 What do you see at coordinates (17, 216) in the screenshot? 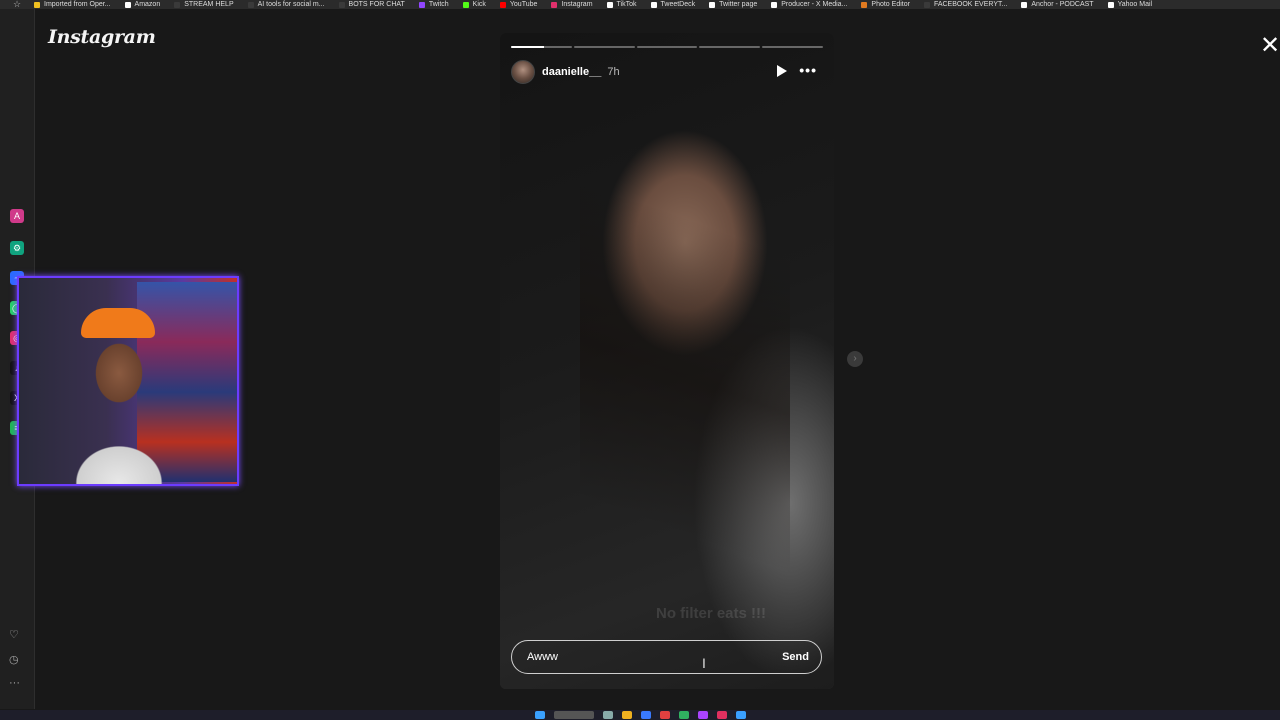
I see `app-icon: A` at bounding box center [17, 216].